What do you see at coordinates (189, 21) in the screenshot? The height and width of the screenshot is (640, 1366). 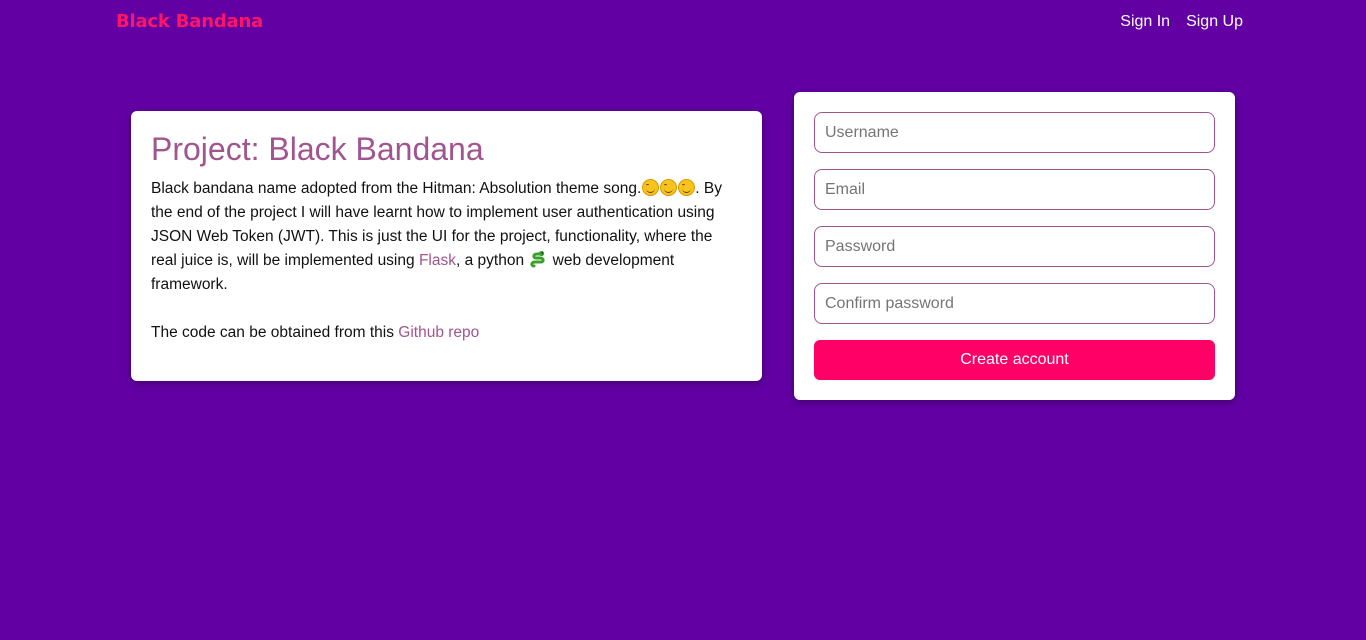 I see `brand-logo: Black Bandana` at bounding box center [189, 21].